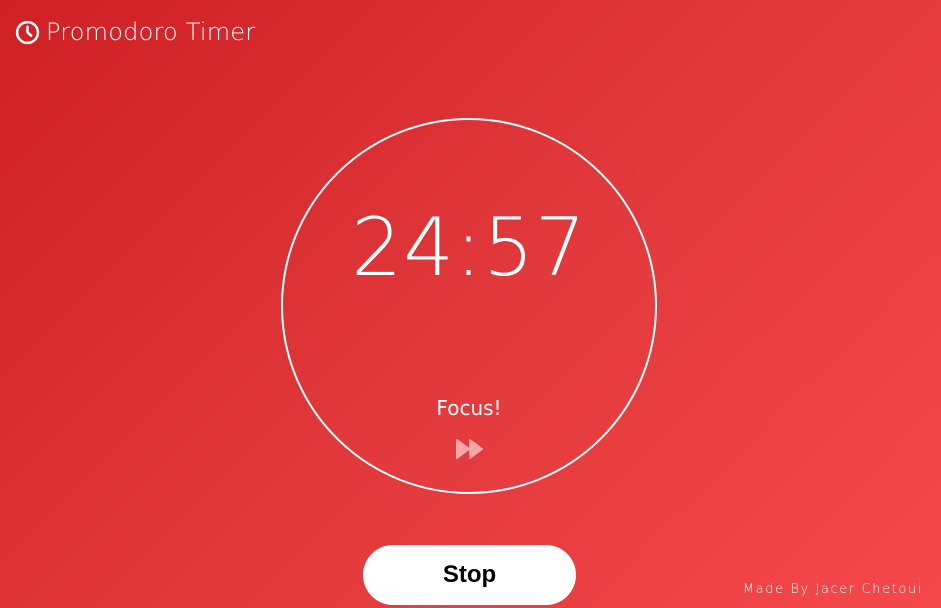 Image resolution: width=941 pixels, height=608 pixels. I want to click on clock-icon, so click(27, 32).